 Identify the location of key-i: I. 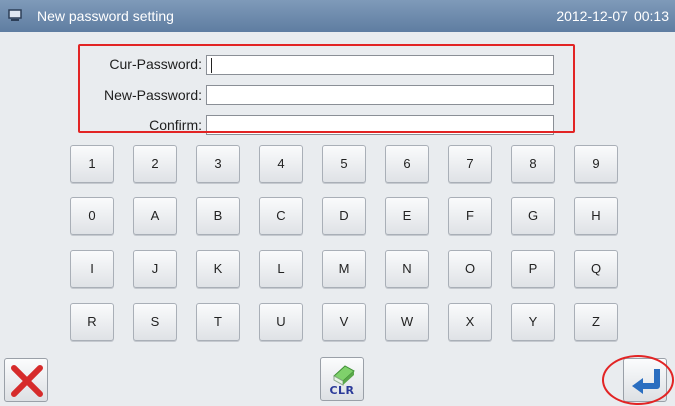
(92, 269).